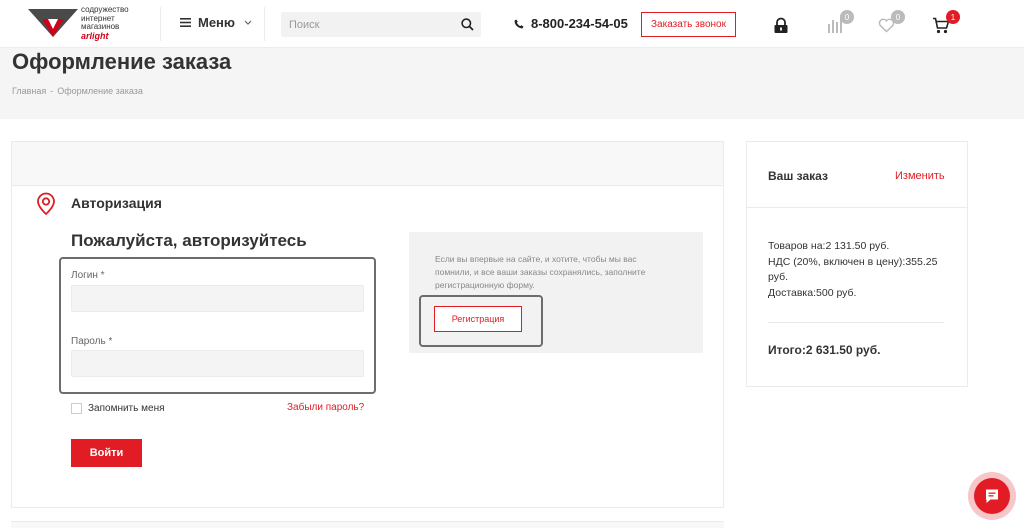 This screenshot has width=1024, height=528. Describe the element at coordinates (824, 350) in the screenshot. I see `order-grand-total: Итого:2 631.50 руб.` at that location.